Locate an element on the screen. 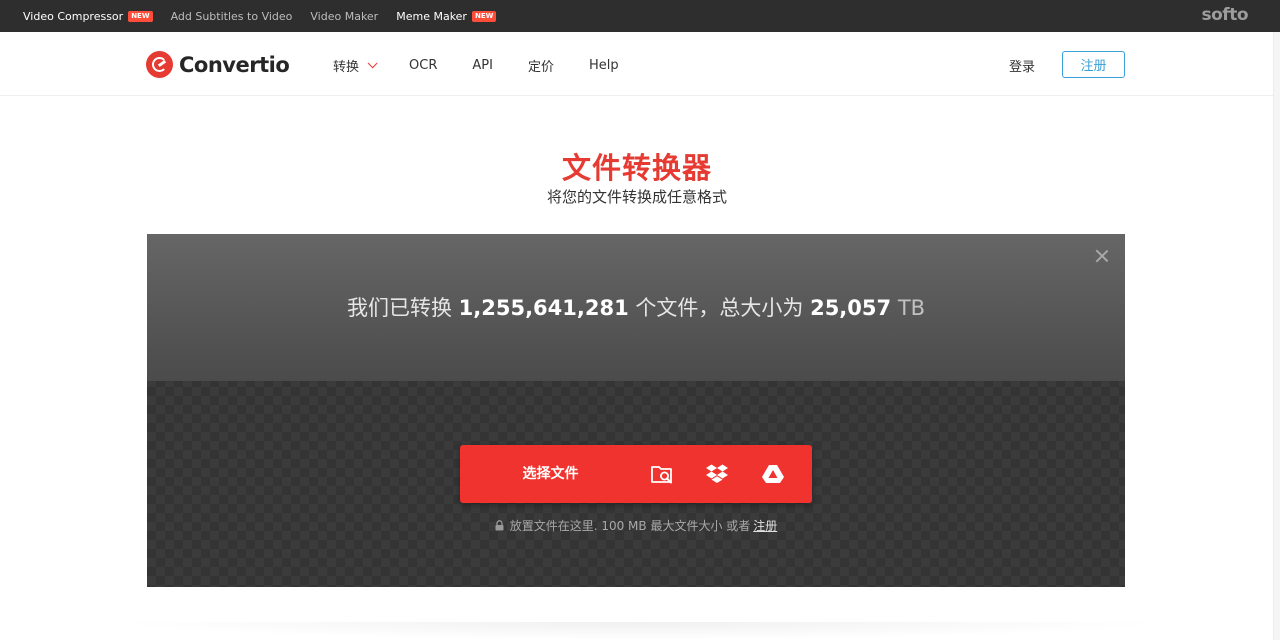 The width and height of the screenshot is (1280, 640). dropbox-icon is located at coordinates (717, 474).